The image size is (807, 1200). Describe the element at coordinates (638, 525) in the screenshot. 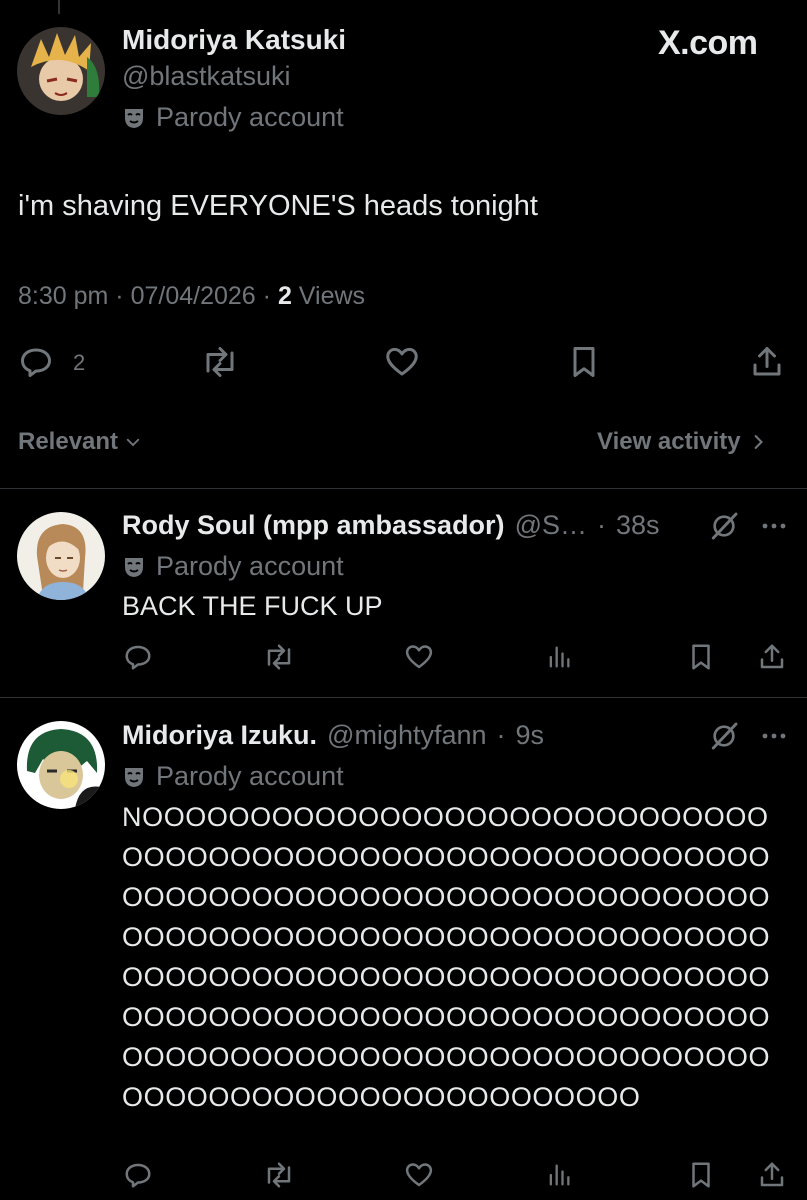

I see `reply-time: 38s` at that location.